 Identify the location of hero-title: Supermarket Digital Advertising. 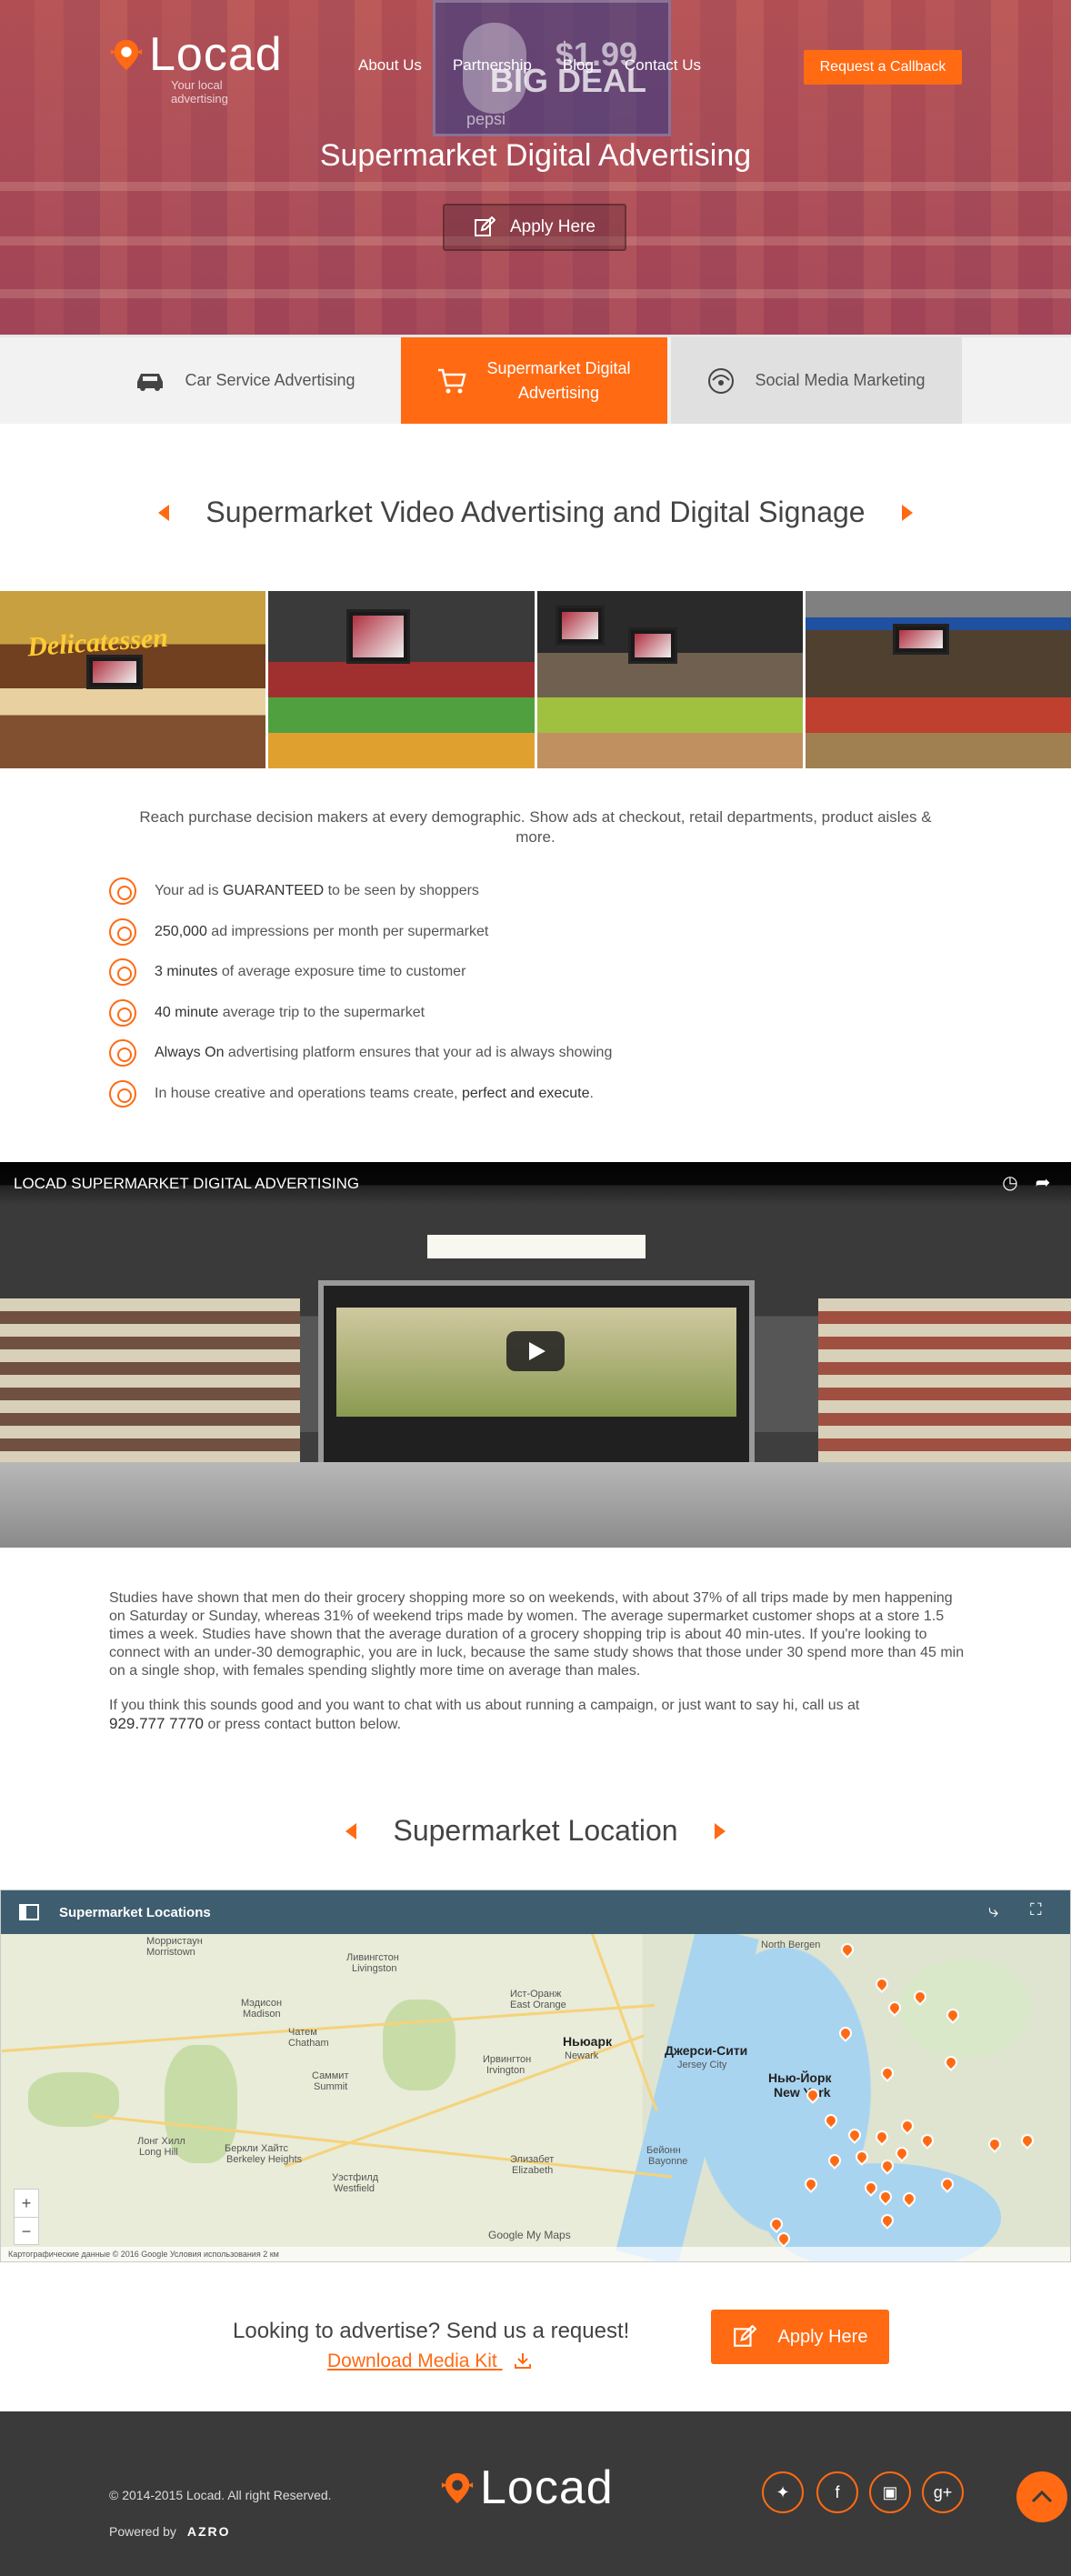
(535, 155).